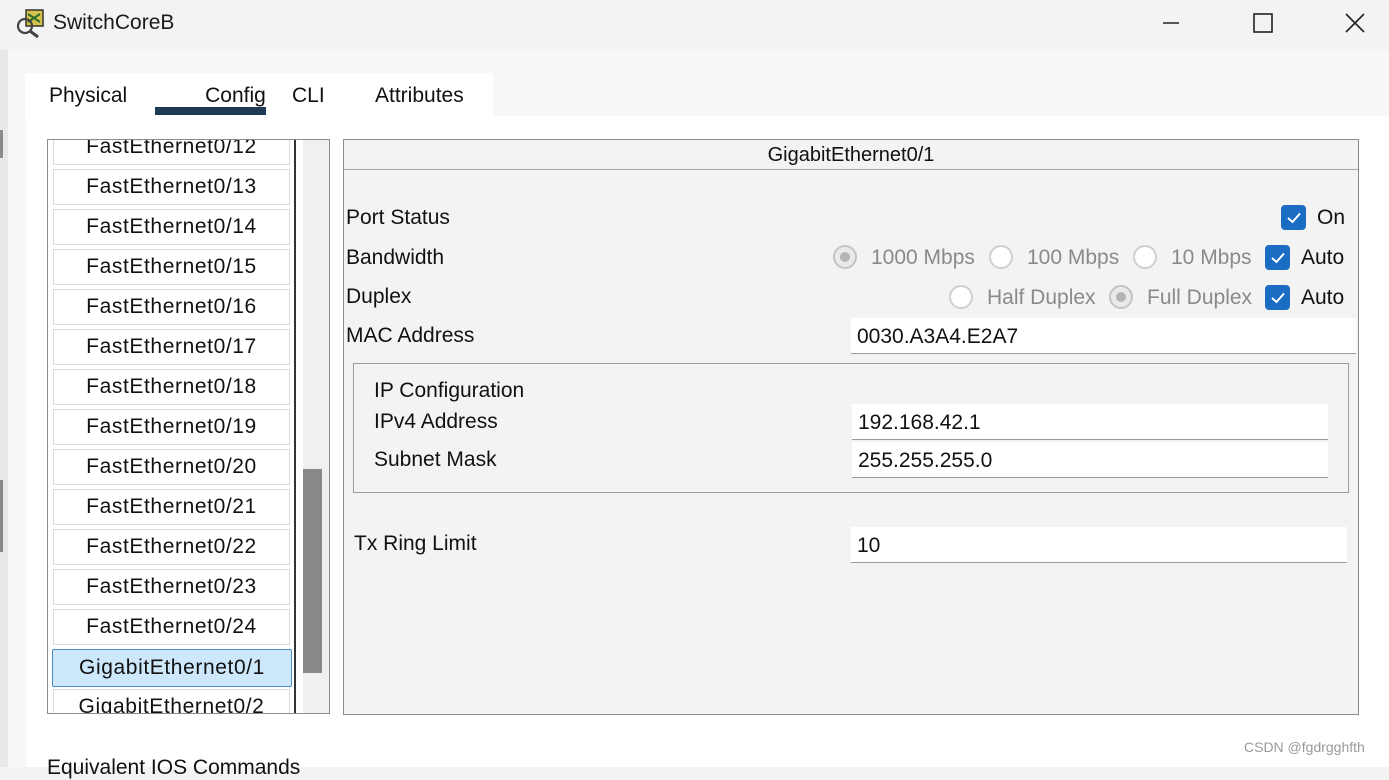 The height and width of the screenshot is (780, 1389). What do you see at coordinates (295, 426) in the screenshot?
I see `list-divider` at bounding box center [295, 426].